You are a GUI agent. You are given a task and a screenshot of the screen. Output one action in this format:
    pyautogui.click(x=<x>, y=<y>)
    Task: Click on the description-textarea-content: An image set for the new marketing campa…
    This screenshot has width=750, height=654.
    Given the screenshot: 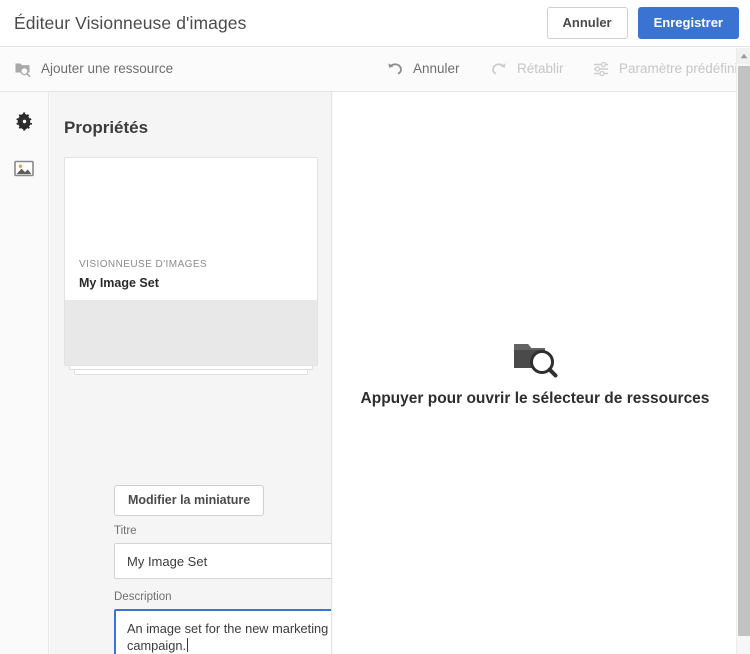 What is the action you would take?
    pyautogui.click(x=224, y=632)
    